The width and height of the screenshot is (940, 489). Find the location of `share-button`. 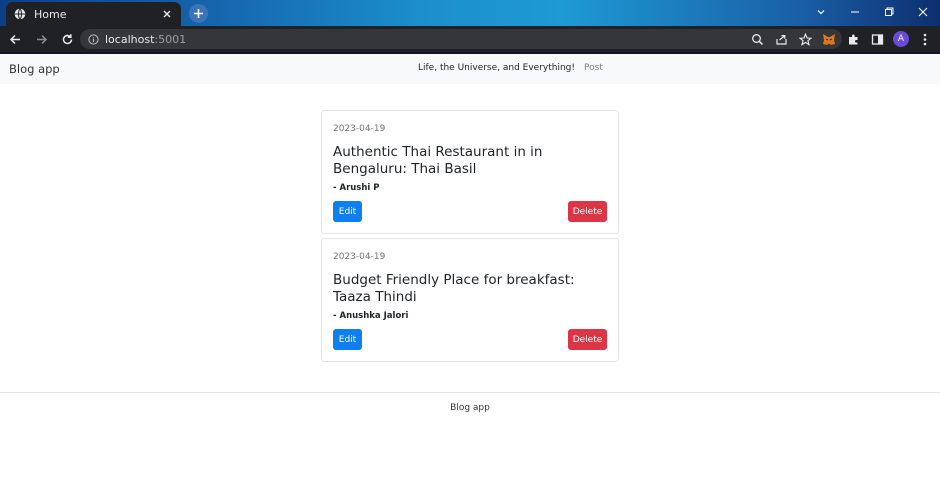

share-button is located at coordinates (781, 39).